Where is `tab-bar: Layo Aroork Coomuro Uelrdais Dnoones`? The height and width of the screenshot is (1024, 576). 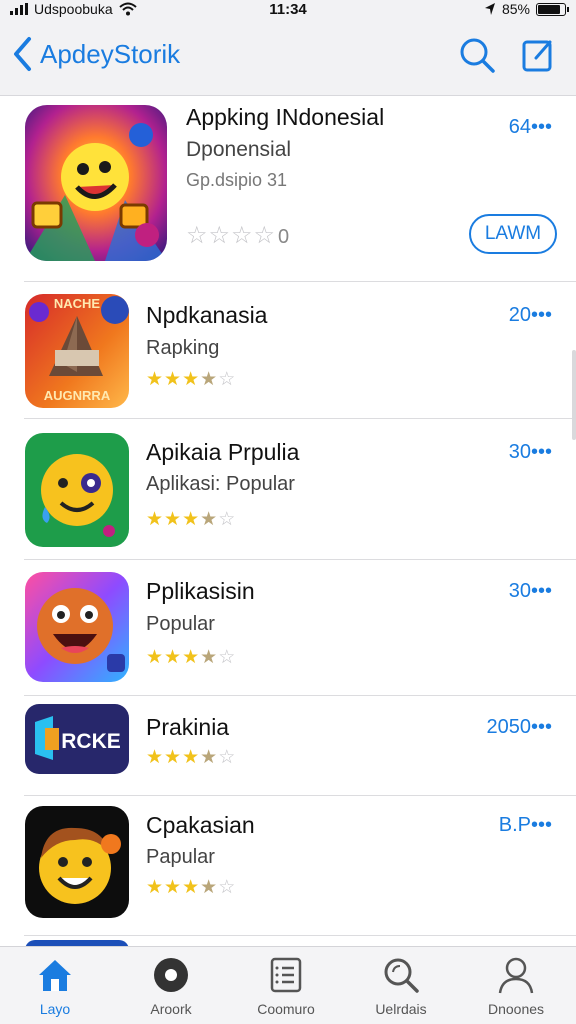
tab-bar: Layo Aroork Coomuro Uelrdais Dnoones is located at coordinates (288, 985).